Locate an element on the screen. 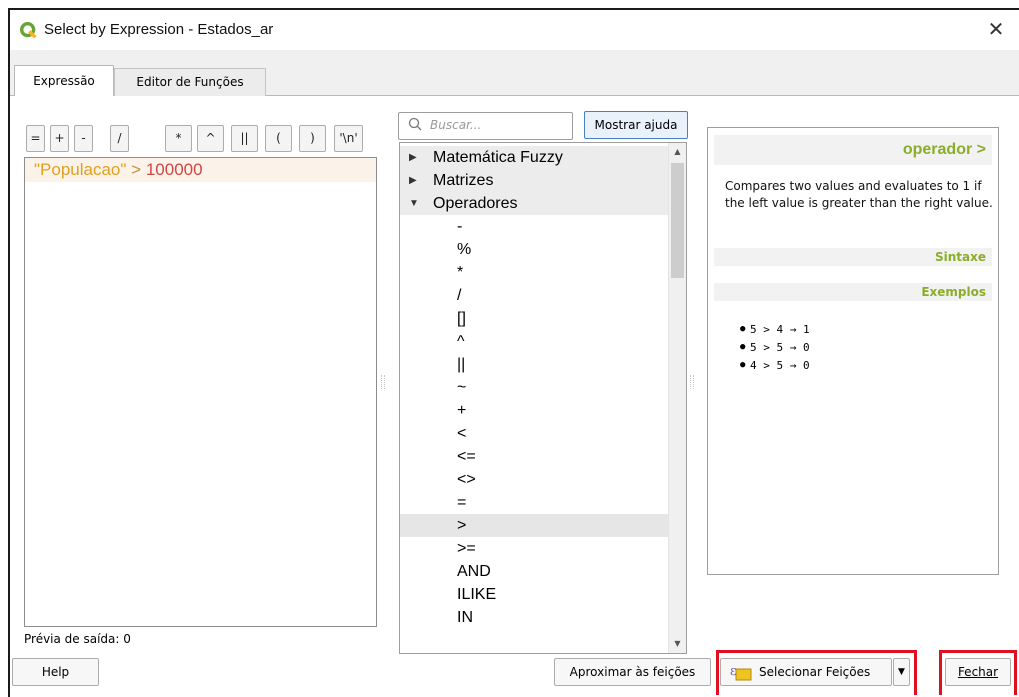  tree-item-label: IN is located at coordinates (465, 617).